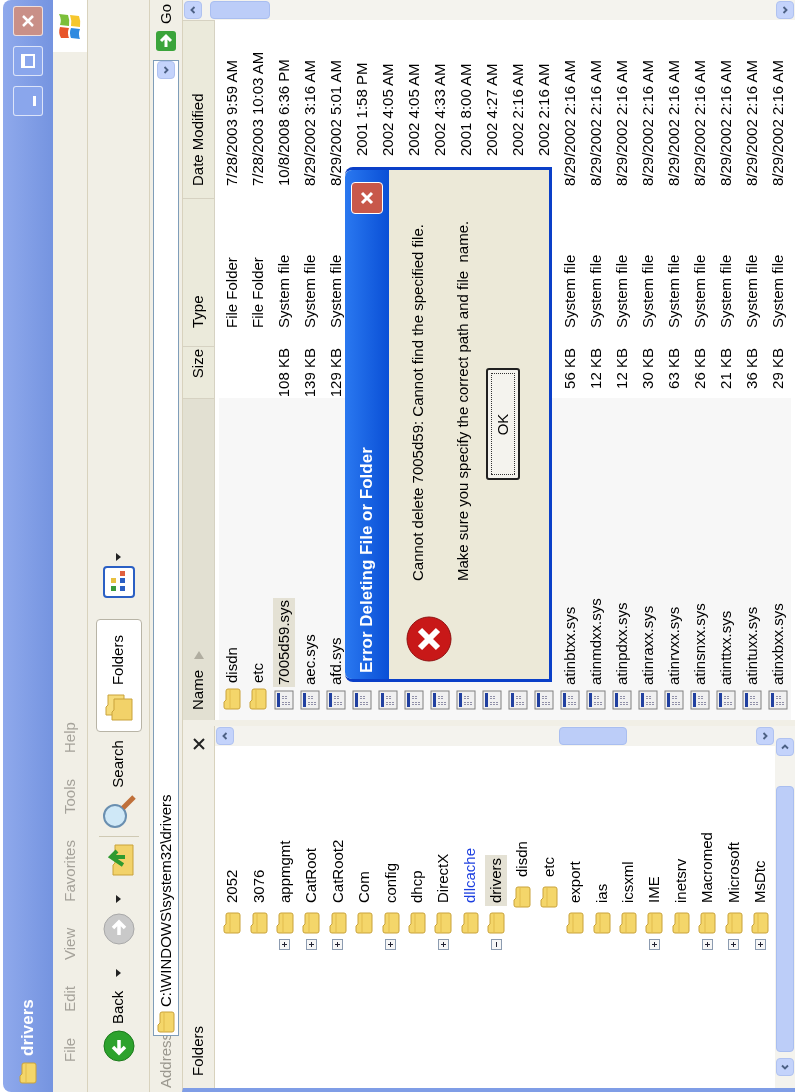 The height and width of the screenshot is (1092, 795). What do you see at coordinates (785, 747) in the screenshot?
I see `scroll-right-button` at bounding box center [785, 747].